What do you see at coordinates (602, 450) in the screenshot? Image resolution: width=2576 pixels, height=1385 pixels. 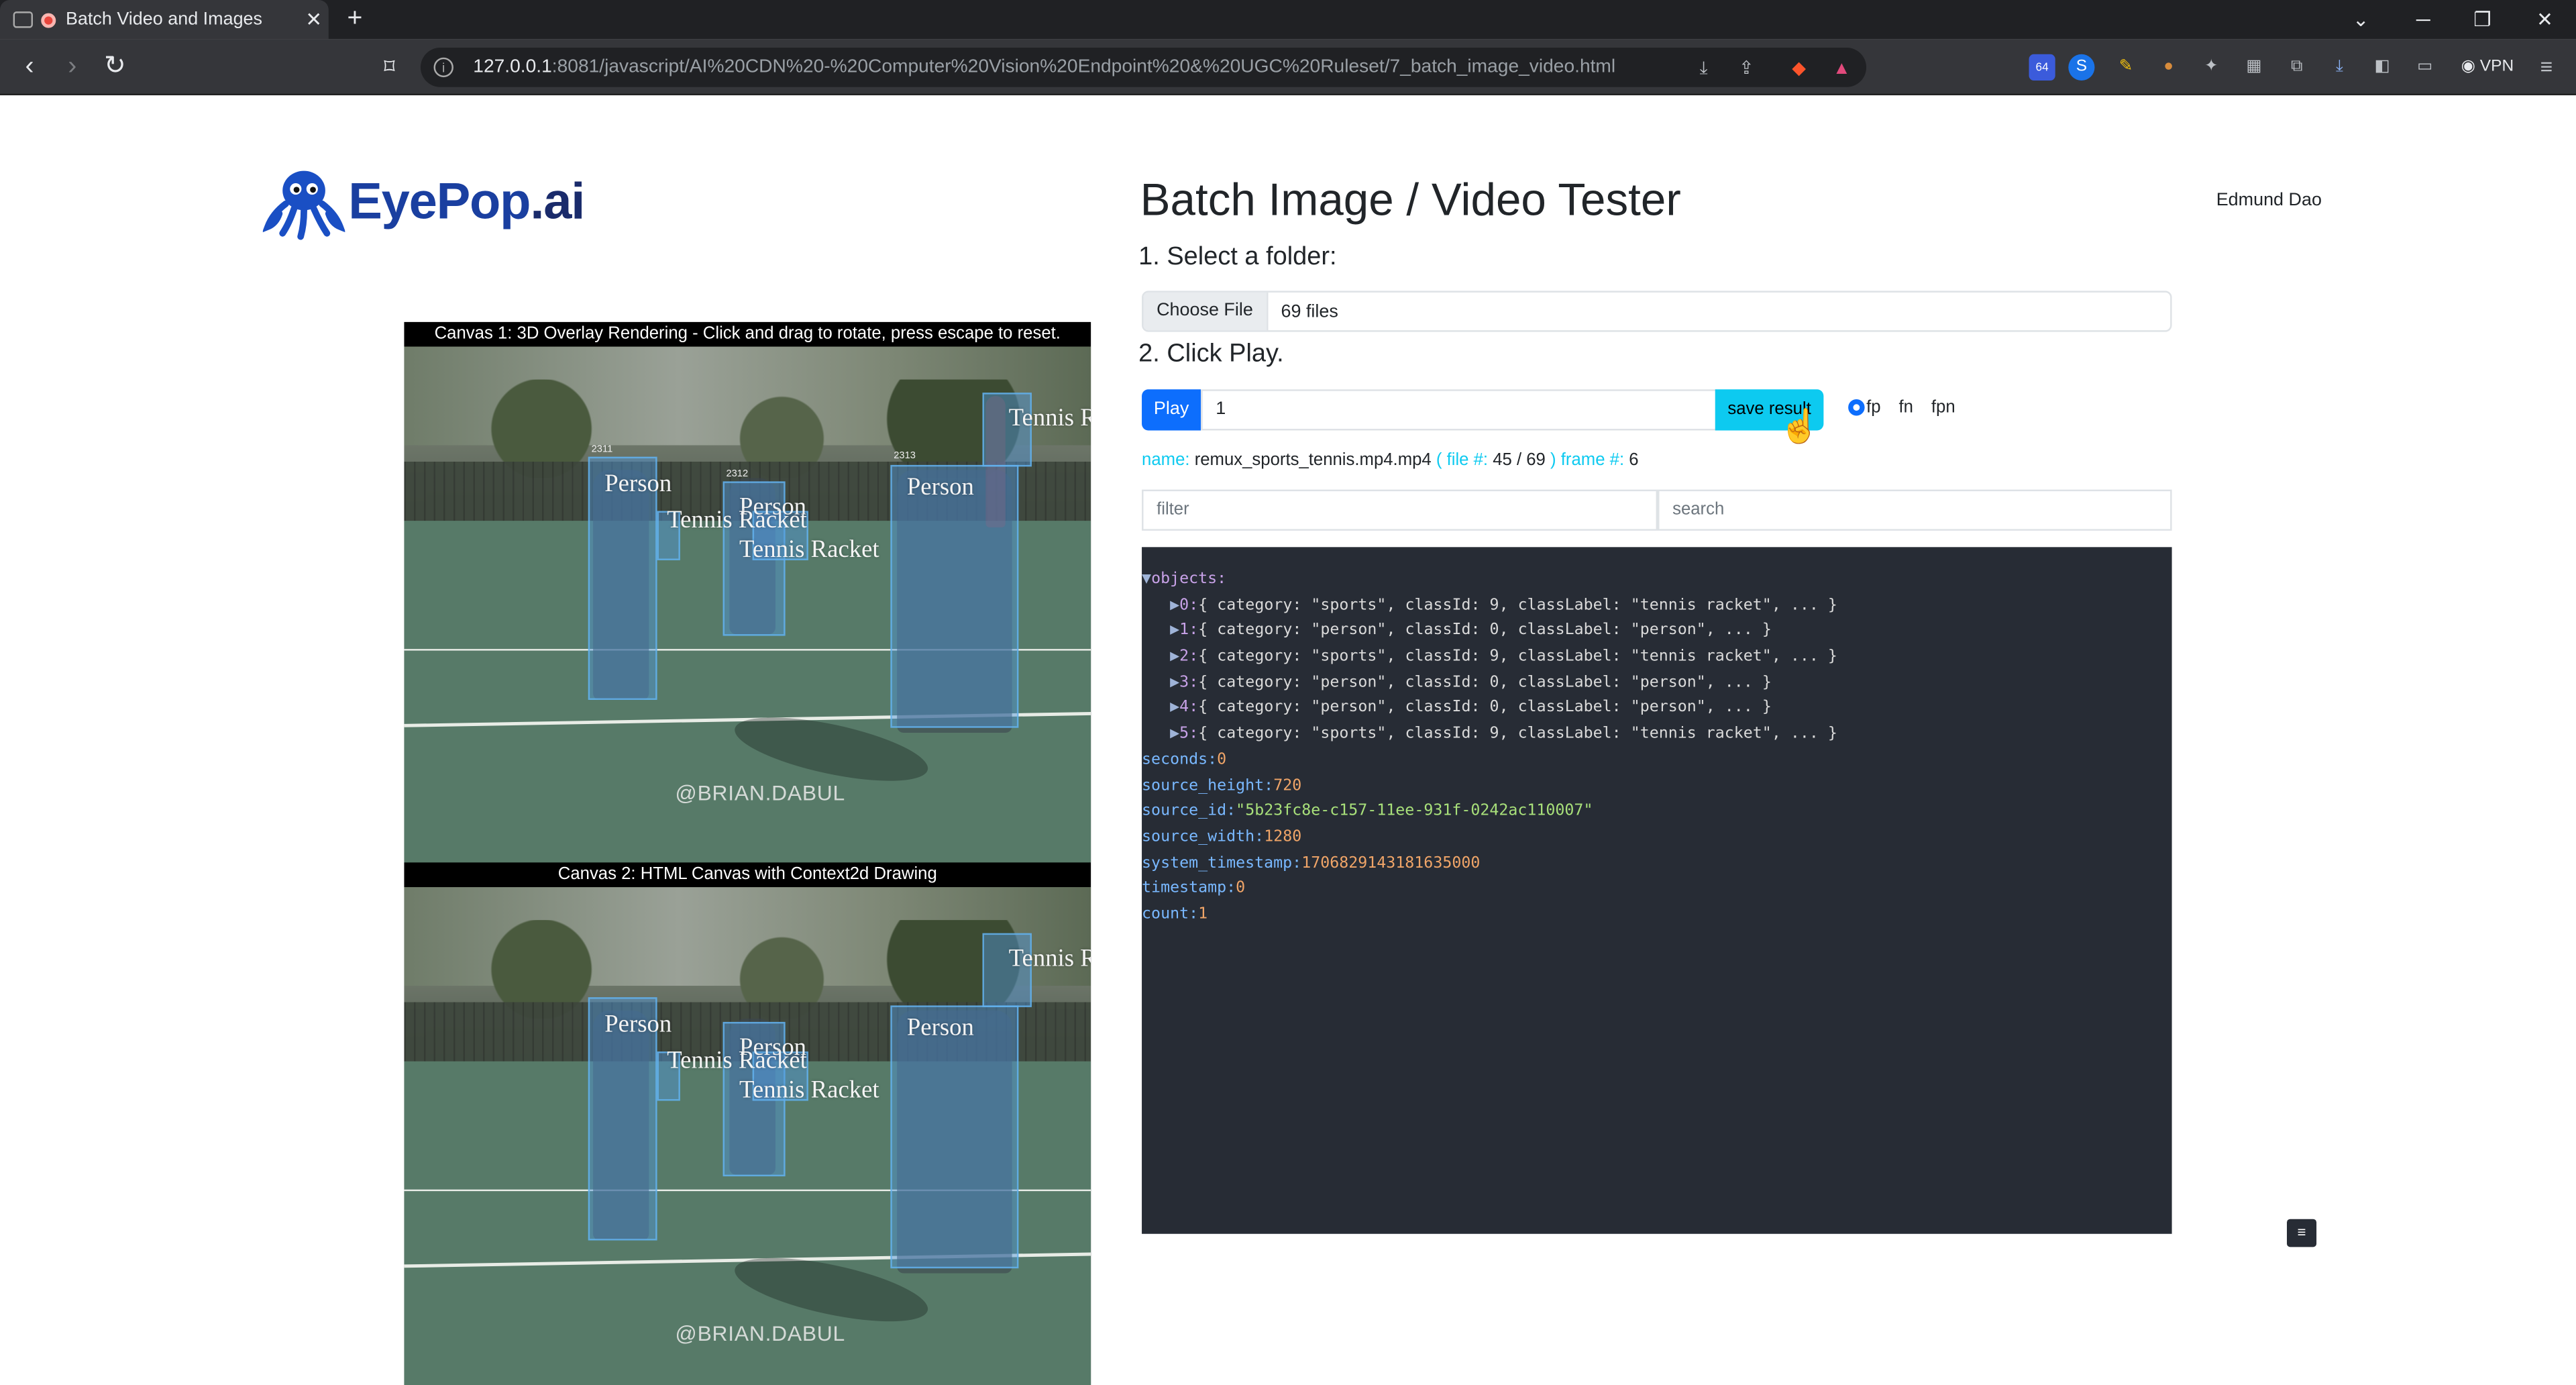 I see `track-id: 2311` at bounding box center [602, 450].